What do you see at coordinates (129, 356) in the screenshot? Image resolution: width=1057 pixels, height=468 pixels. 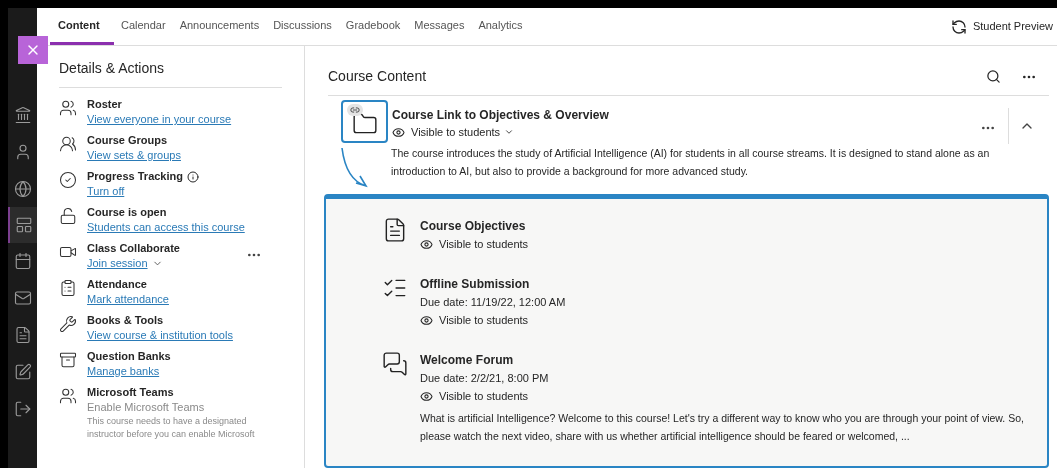 I see `item-title: Question Banks` at bounding box center [129, 356].